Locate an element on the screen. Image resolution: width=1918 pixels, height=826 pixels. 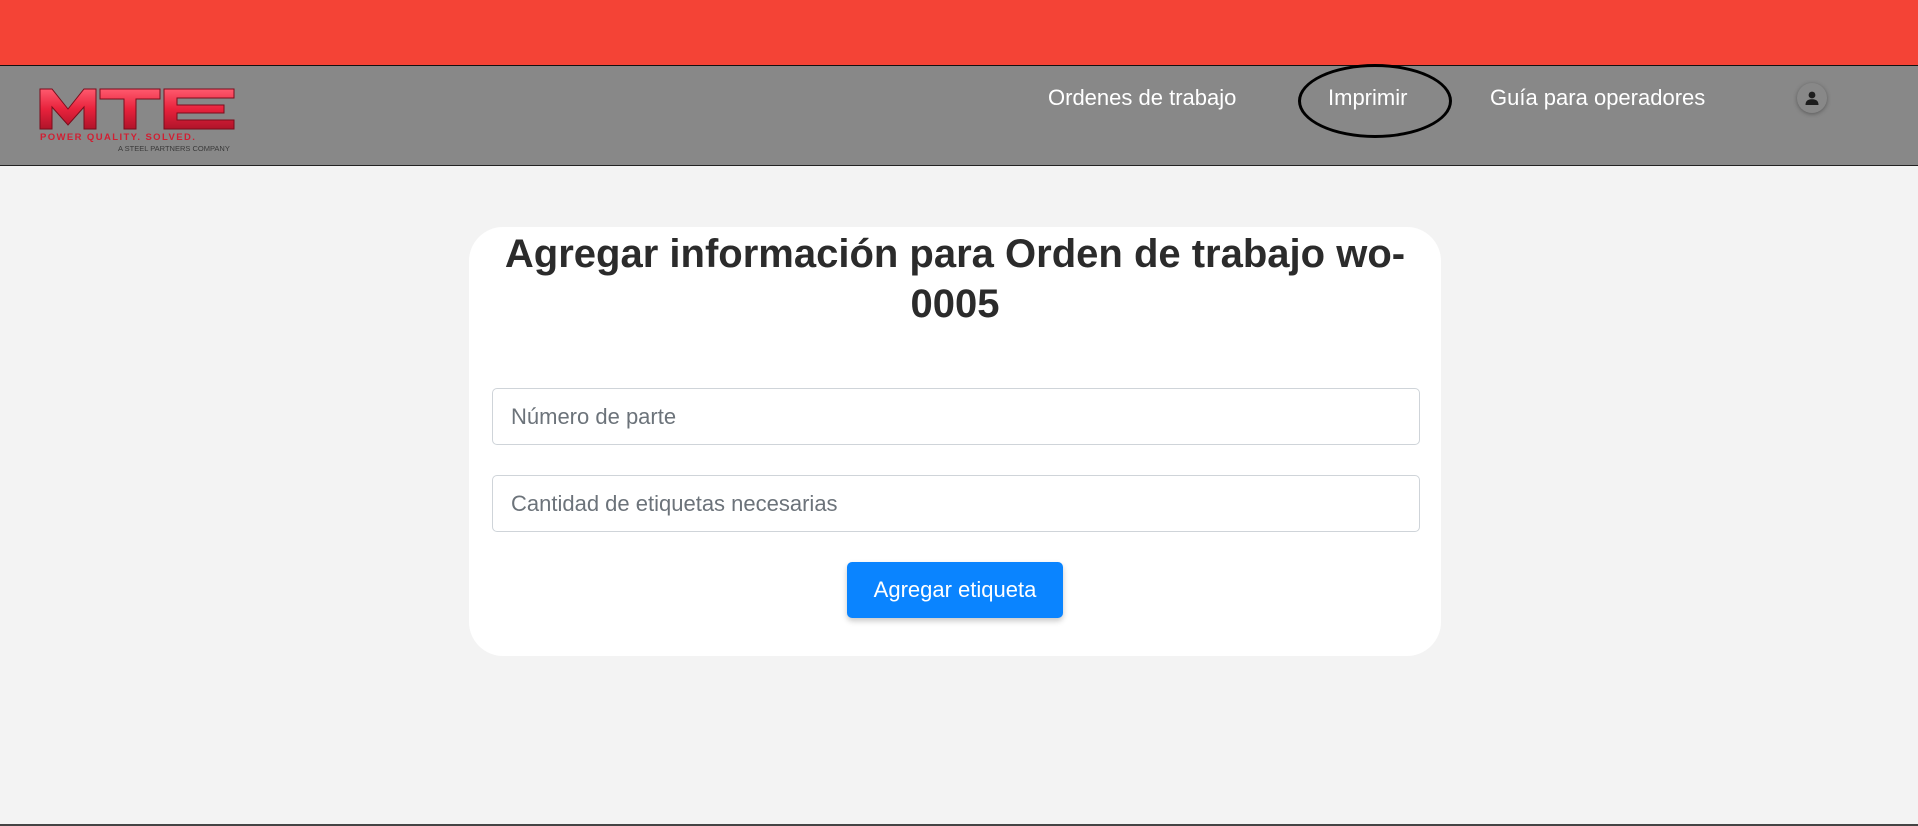
label-quantity-input is located at coordinates (956, 503).